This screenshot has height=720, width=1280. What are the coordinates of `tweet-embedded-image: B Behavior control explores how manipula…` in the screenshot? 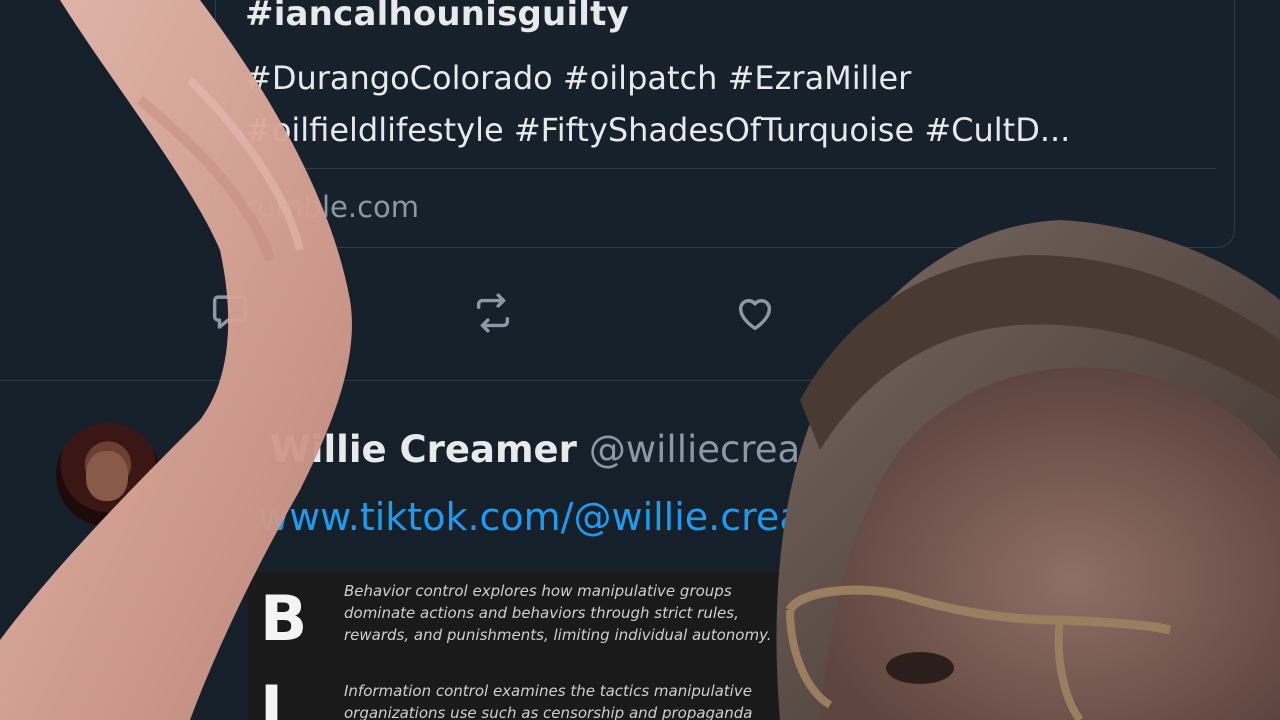 It's located at (528, 646).